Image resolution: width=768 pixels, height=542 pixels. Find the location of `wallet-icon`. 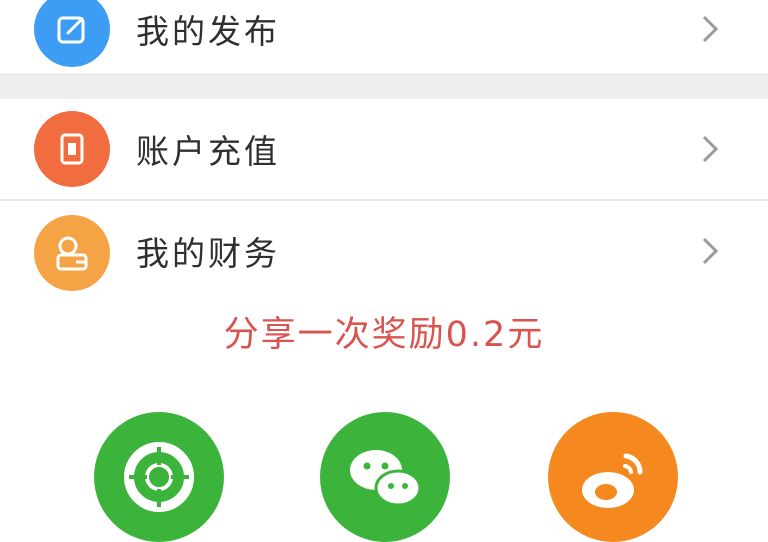

wallet-icon is located at coordinates (72, 253).